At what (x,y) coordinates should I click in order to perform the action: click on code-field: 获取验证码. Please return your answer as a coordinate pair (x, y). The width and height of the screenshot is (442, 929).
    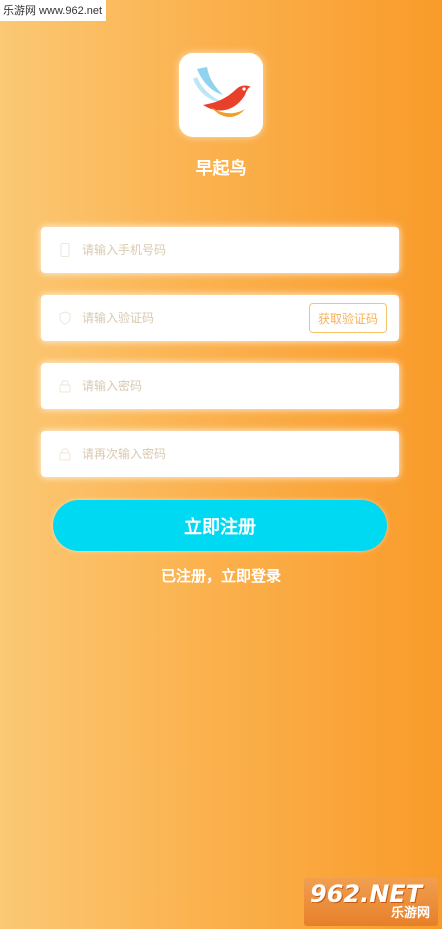
    Looking at the image, I should click on (220, 318).